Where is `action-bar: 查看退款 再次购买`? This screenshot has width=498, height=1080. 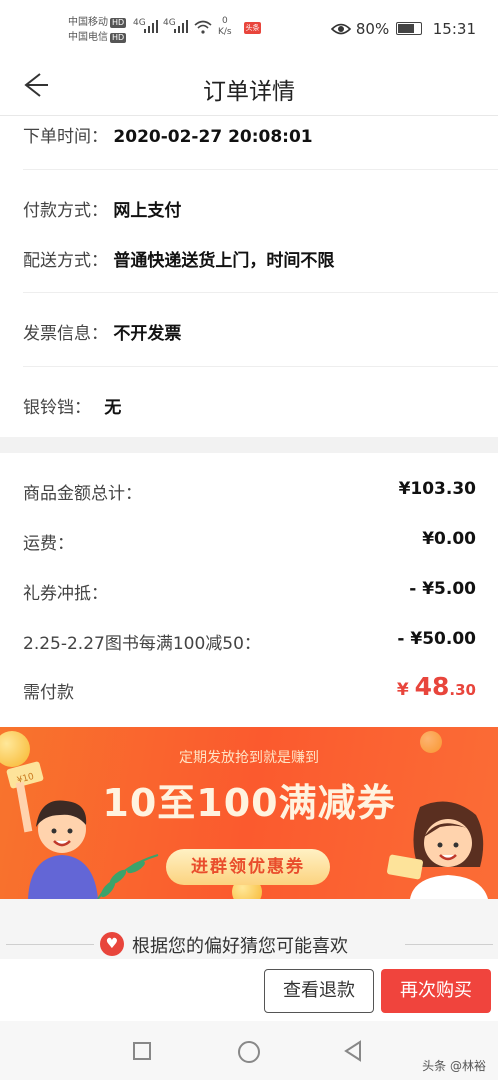 action-bar: 查看退款 再次购买 is located at coordinates (249, 990).